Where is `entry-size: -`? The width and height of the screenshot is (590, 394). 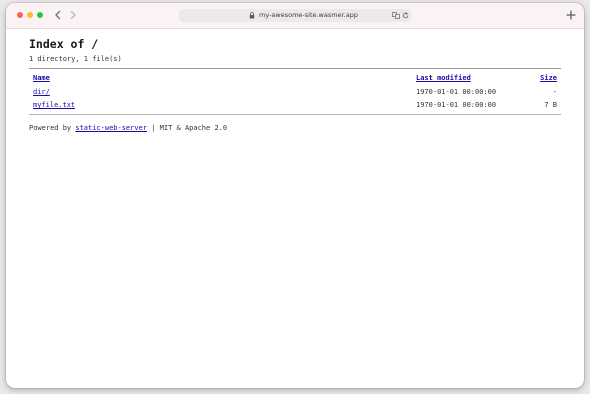
entry-size: - is located at coordinates (554, 92).